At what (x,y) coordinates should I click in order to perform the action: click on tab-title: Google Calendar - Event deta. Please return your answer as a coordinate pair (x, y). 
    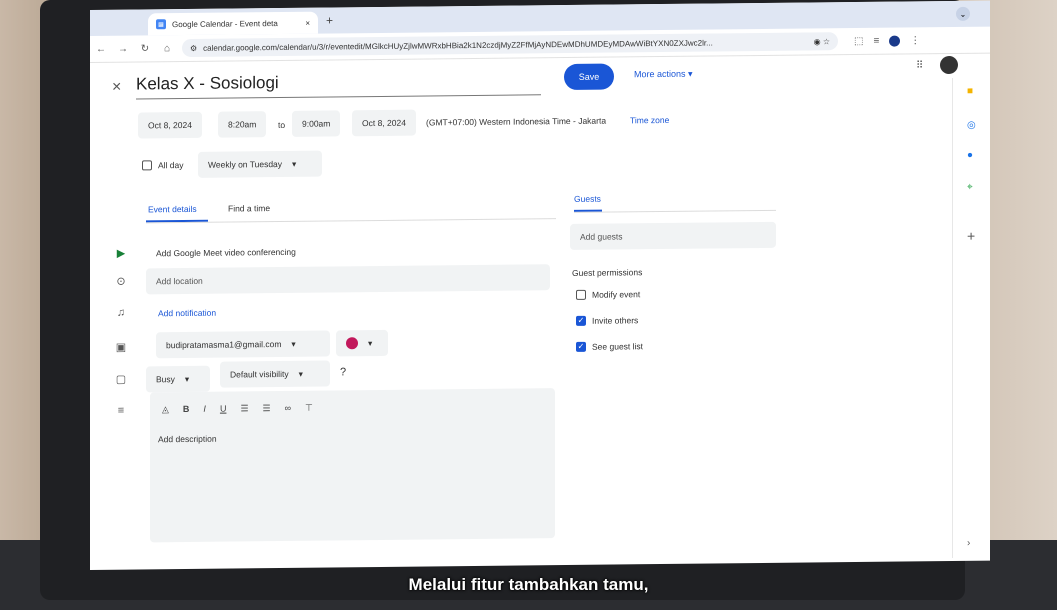
    Looking at the image, I should click on (225, 23).